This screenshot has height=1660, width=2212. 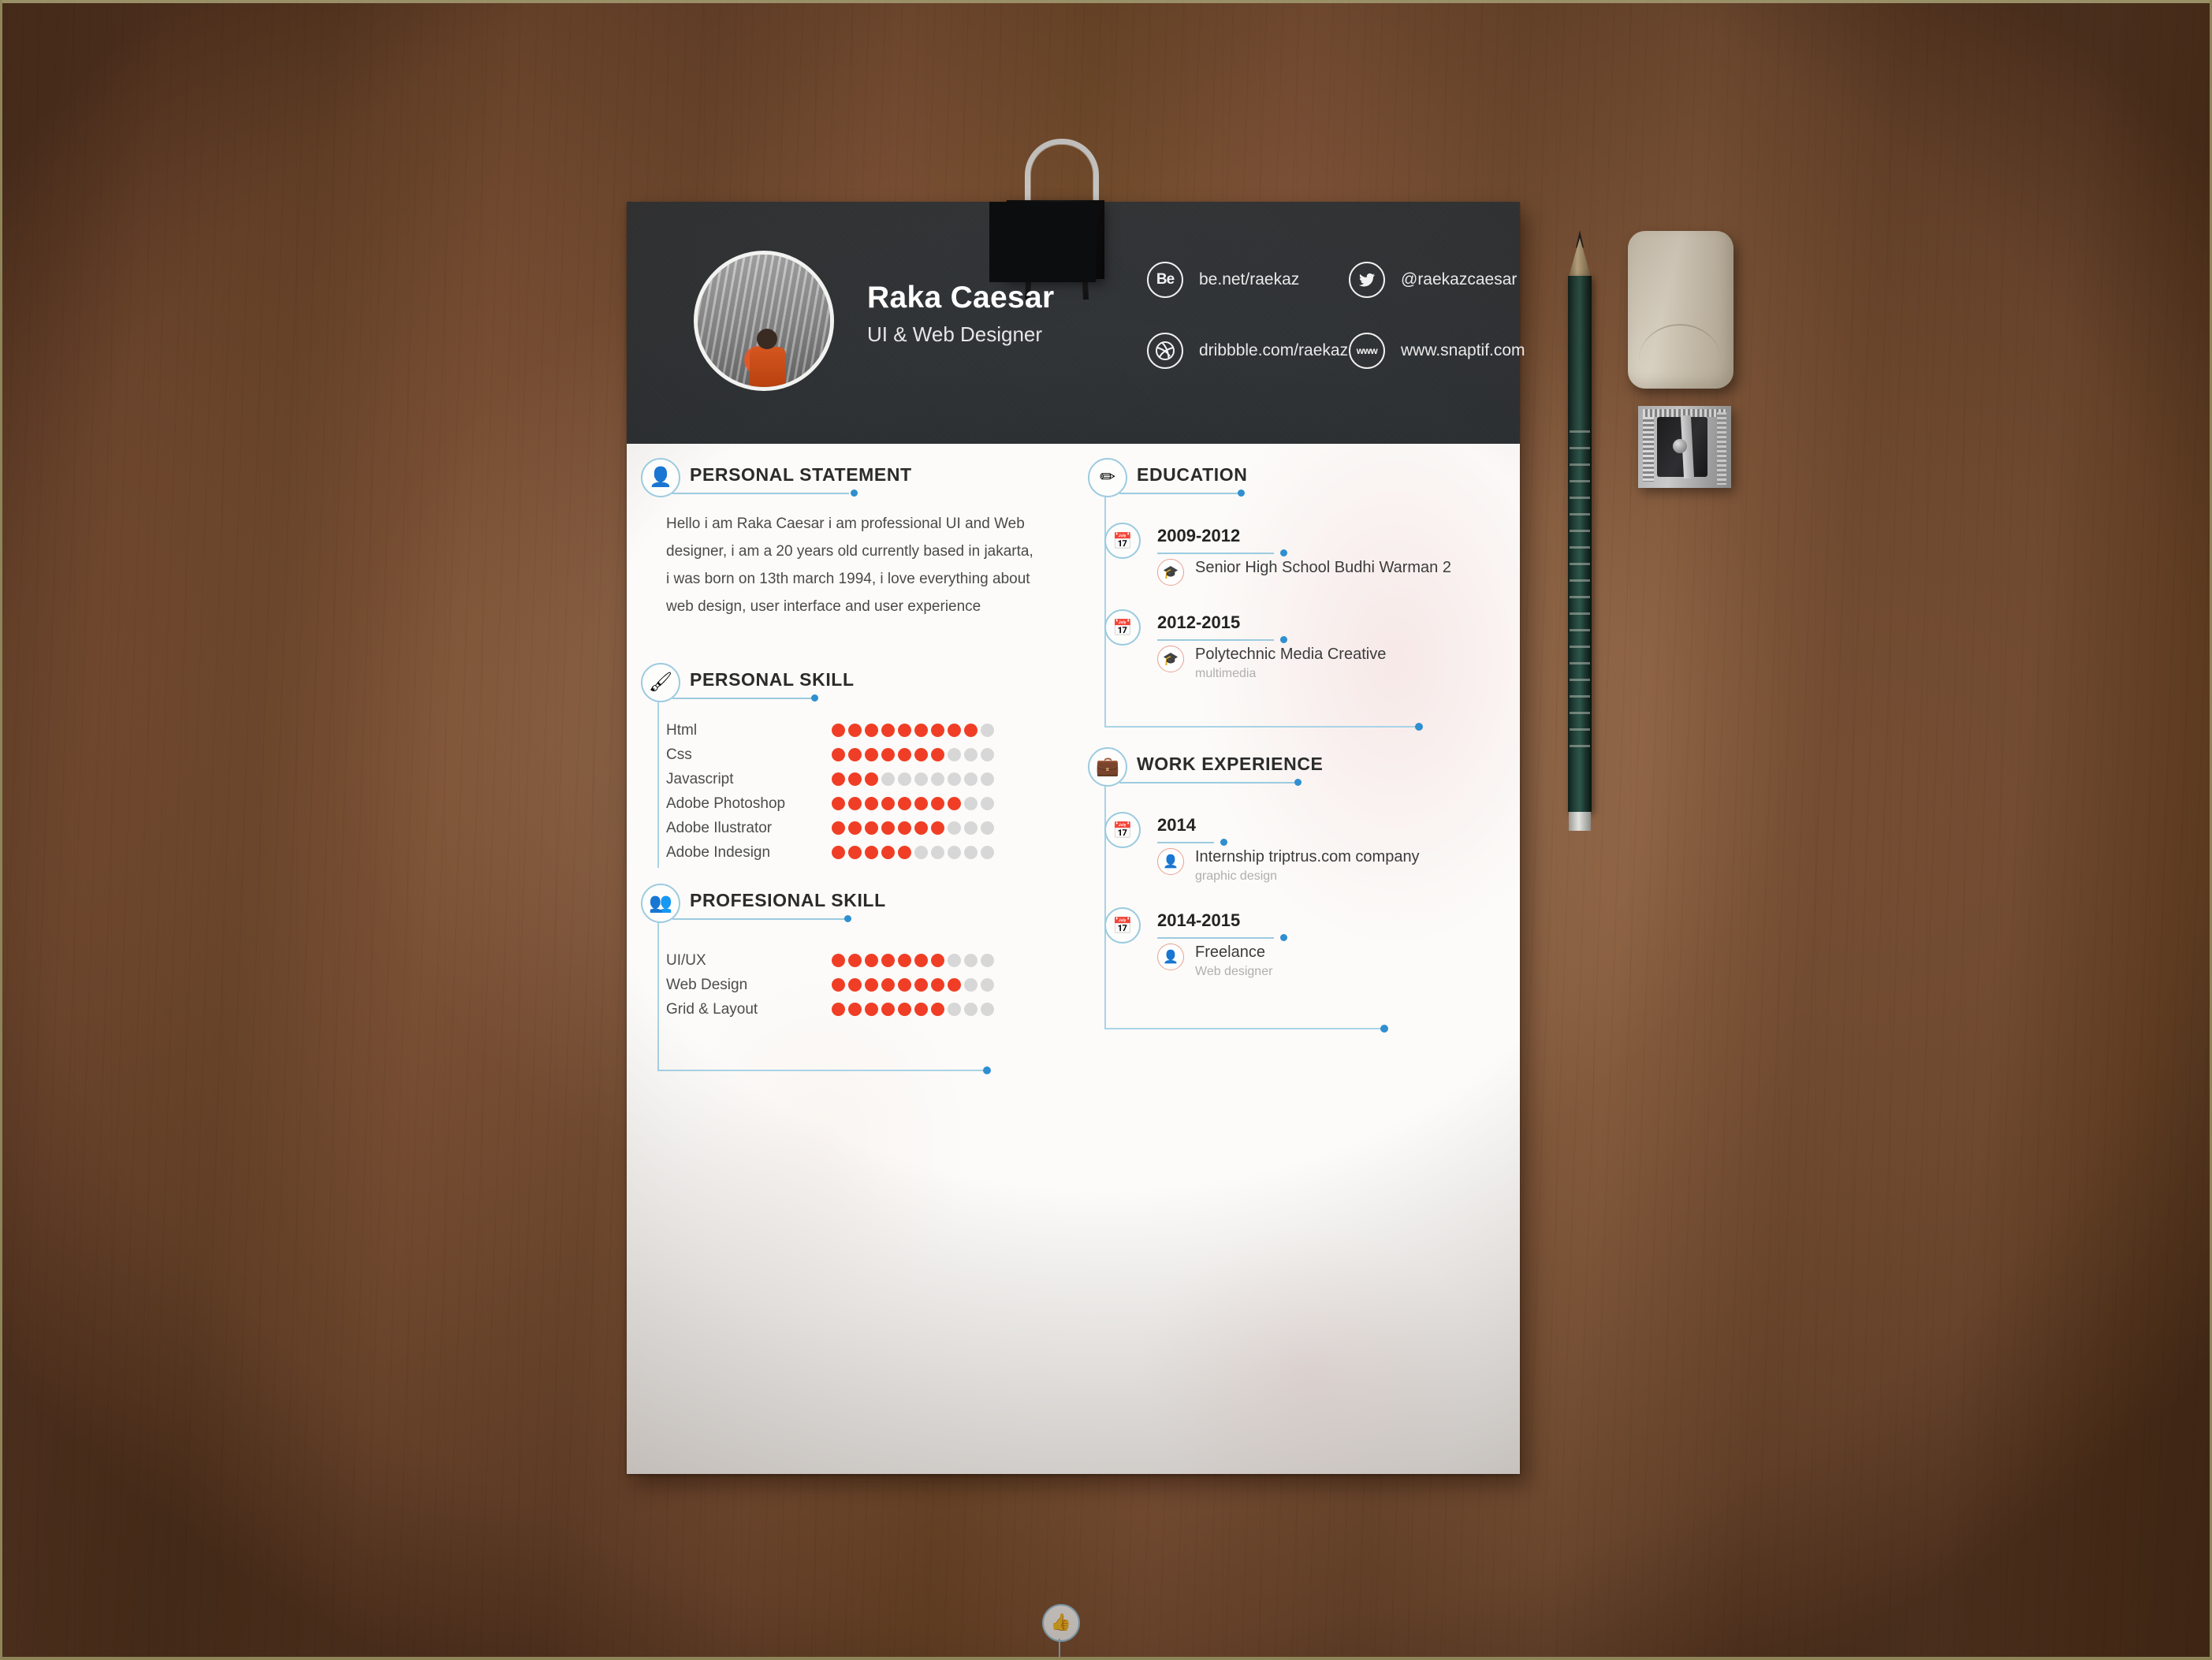 What do you see at coordinates (1384, 1029) in the screenshot?
I see `timeline-foot-dot` at bounding box center [1384, 1029].